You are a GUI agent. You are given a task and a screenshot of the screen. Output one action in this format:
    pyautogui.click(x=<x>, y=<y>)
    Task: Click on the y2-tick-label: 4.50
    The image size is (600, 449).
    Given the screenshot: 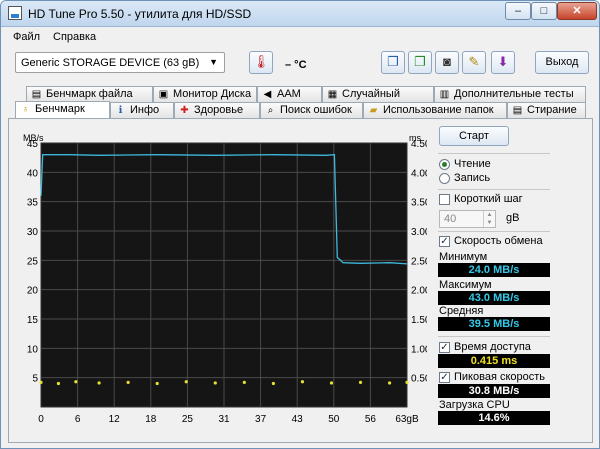 What is the action you would take?
    pyautogui.click(x=419, y=144)
    